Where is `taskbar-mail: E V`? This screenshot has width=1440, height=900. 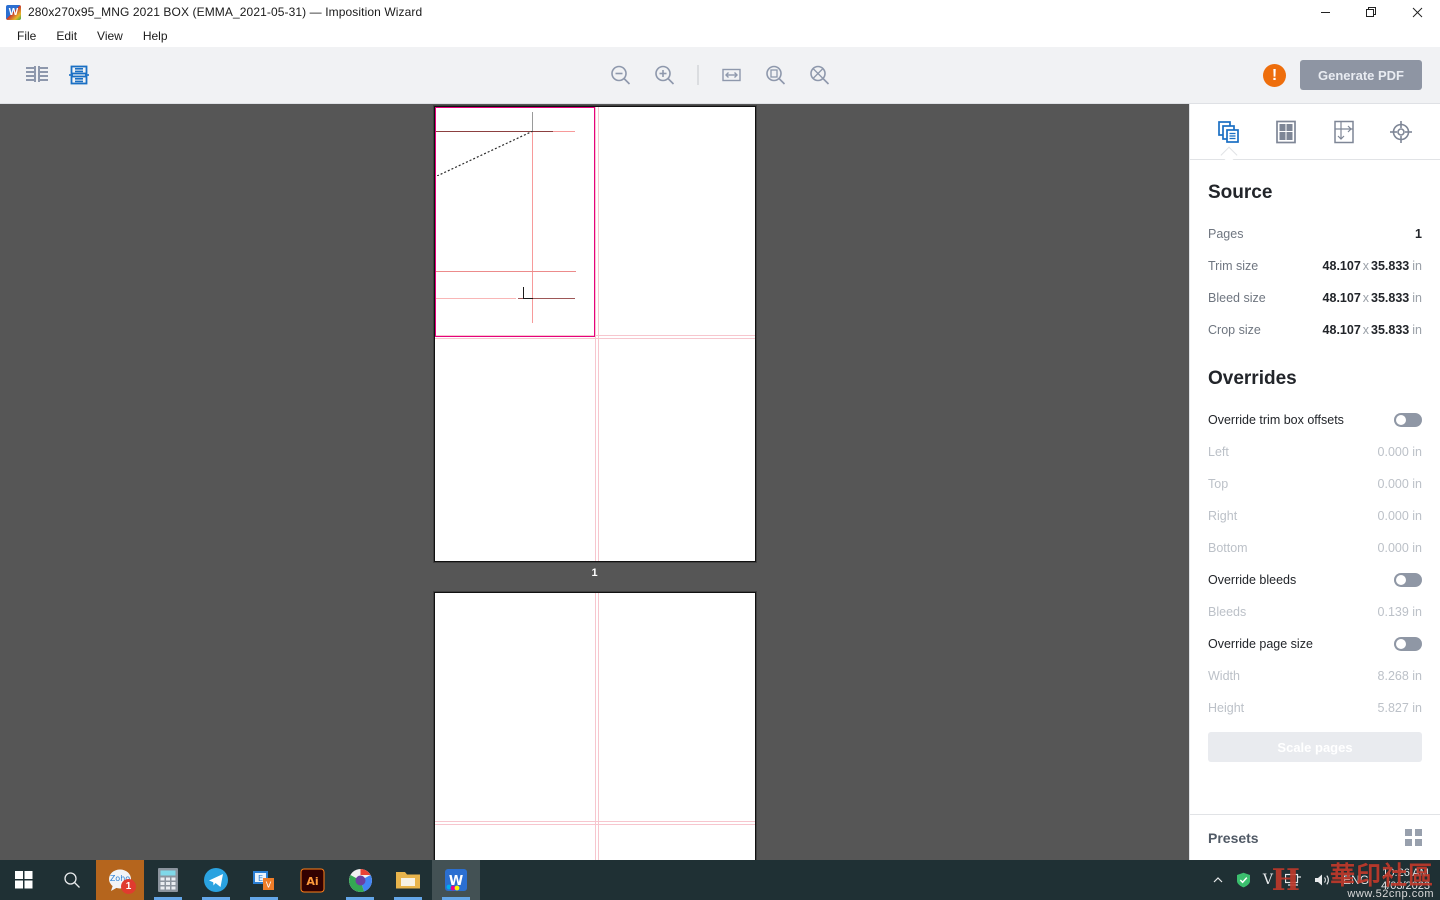
taskbar-mail: E V is located at coordinates (264, 880).